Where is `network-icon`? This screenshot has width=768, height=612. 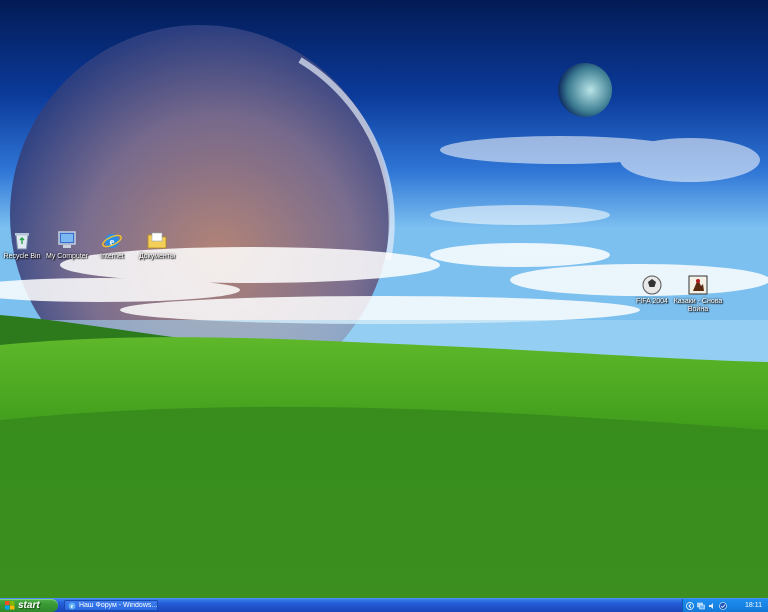
network-icon is located at coordinates (701, 606).